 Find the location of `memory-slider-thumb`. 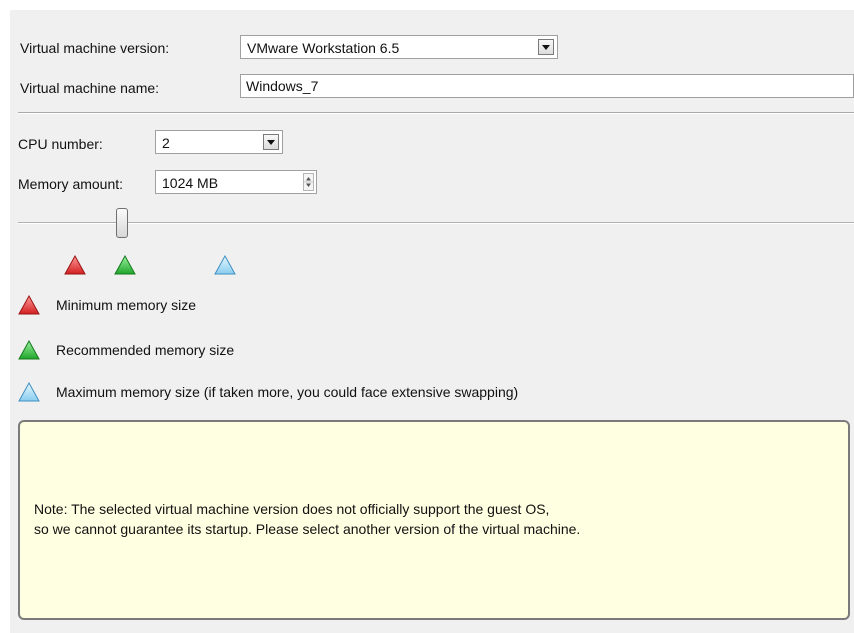

memory-slider-thumb is located at coordinates (122, 223).